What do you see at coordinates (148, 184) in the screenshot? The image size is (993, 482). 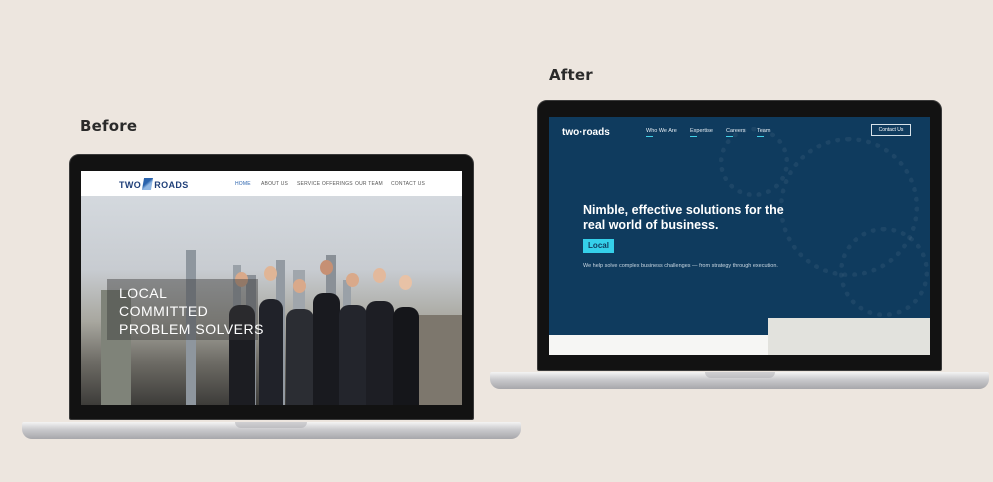 I see `road-logo-icon` at bounding box center [148, 184].